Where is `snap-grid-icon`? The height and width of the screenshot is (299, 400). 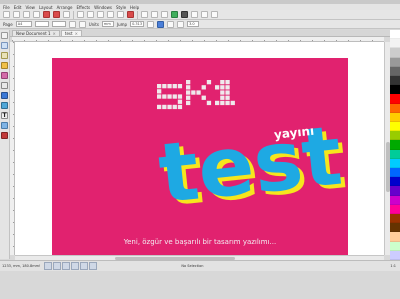
snap-grid-icon is located at coordinates (151, 24).